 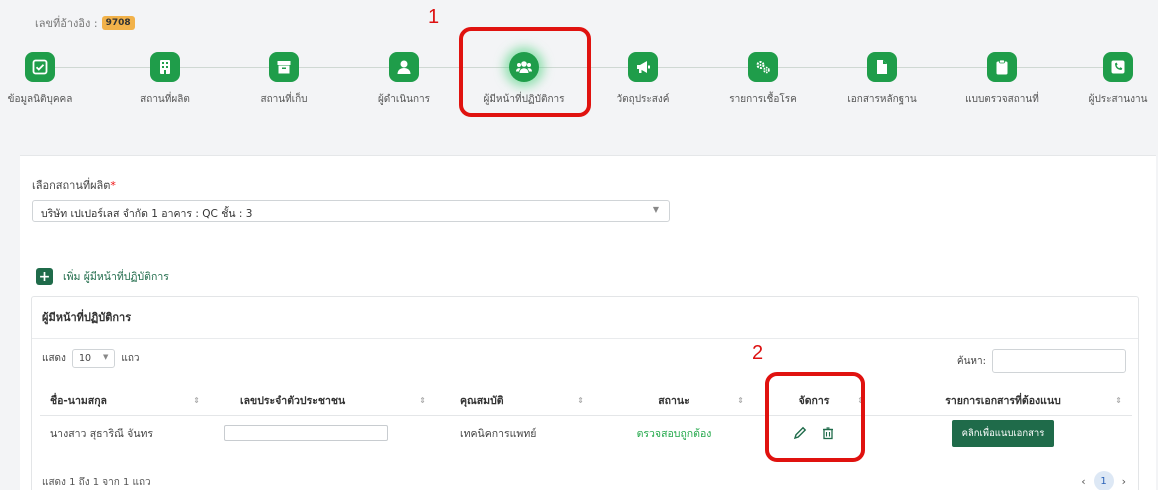 What do you see at coordinates (674, 433) in the screenshot?
I see `cell-status: ตรวจสอบถูกต้อง` at bounding box center [674, 433].